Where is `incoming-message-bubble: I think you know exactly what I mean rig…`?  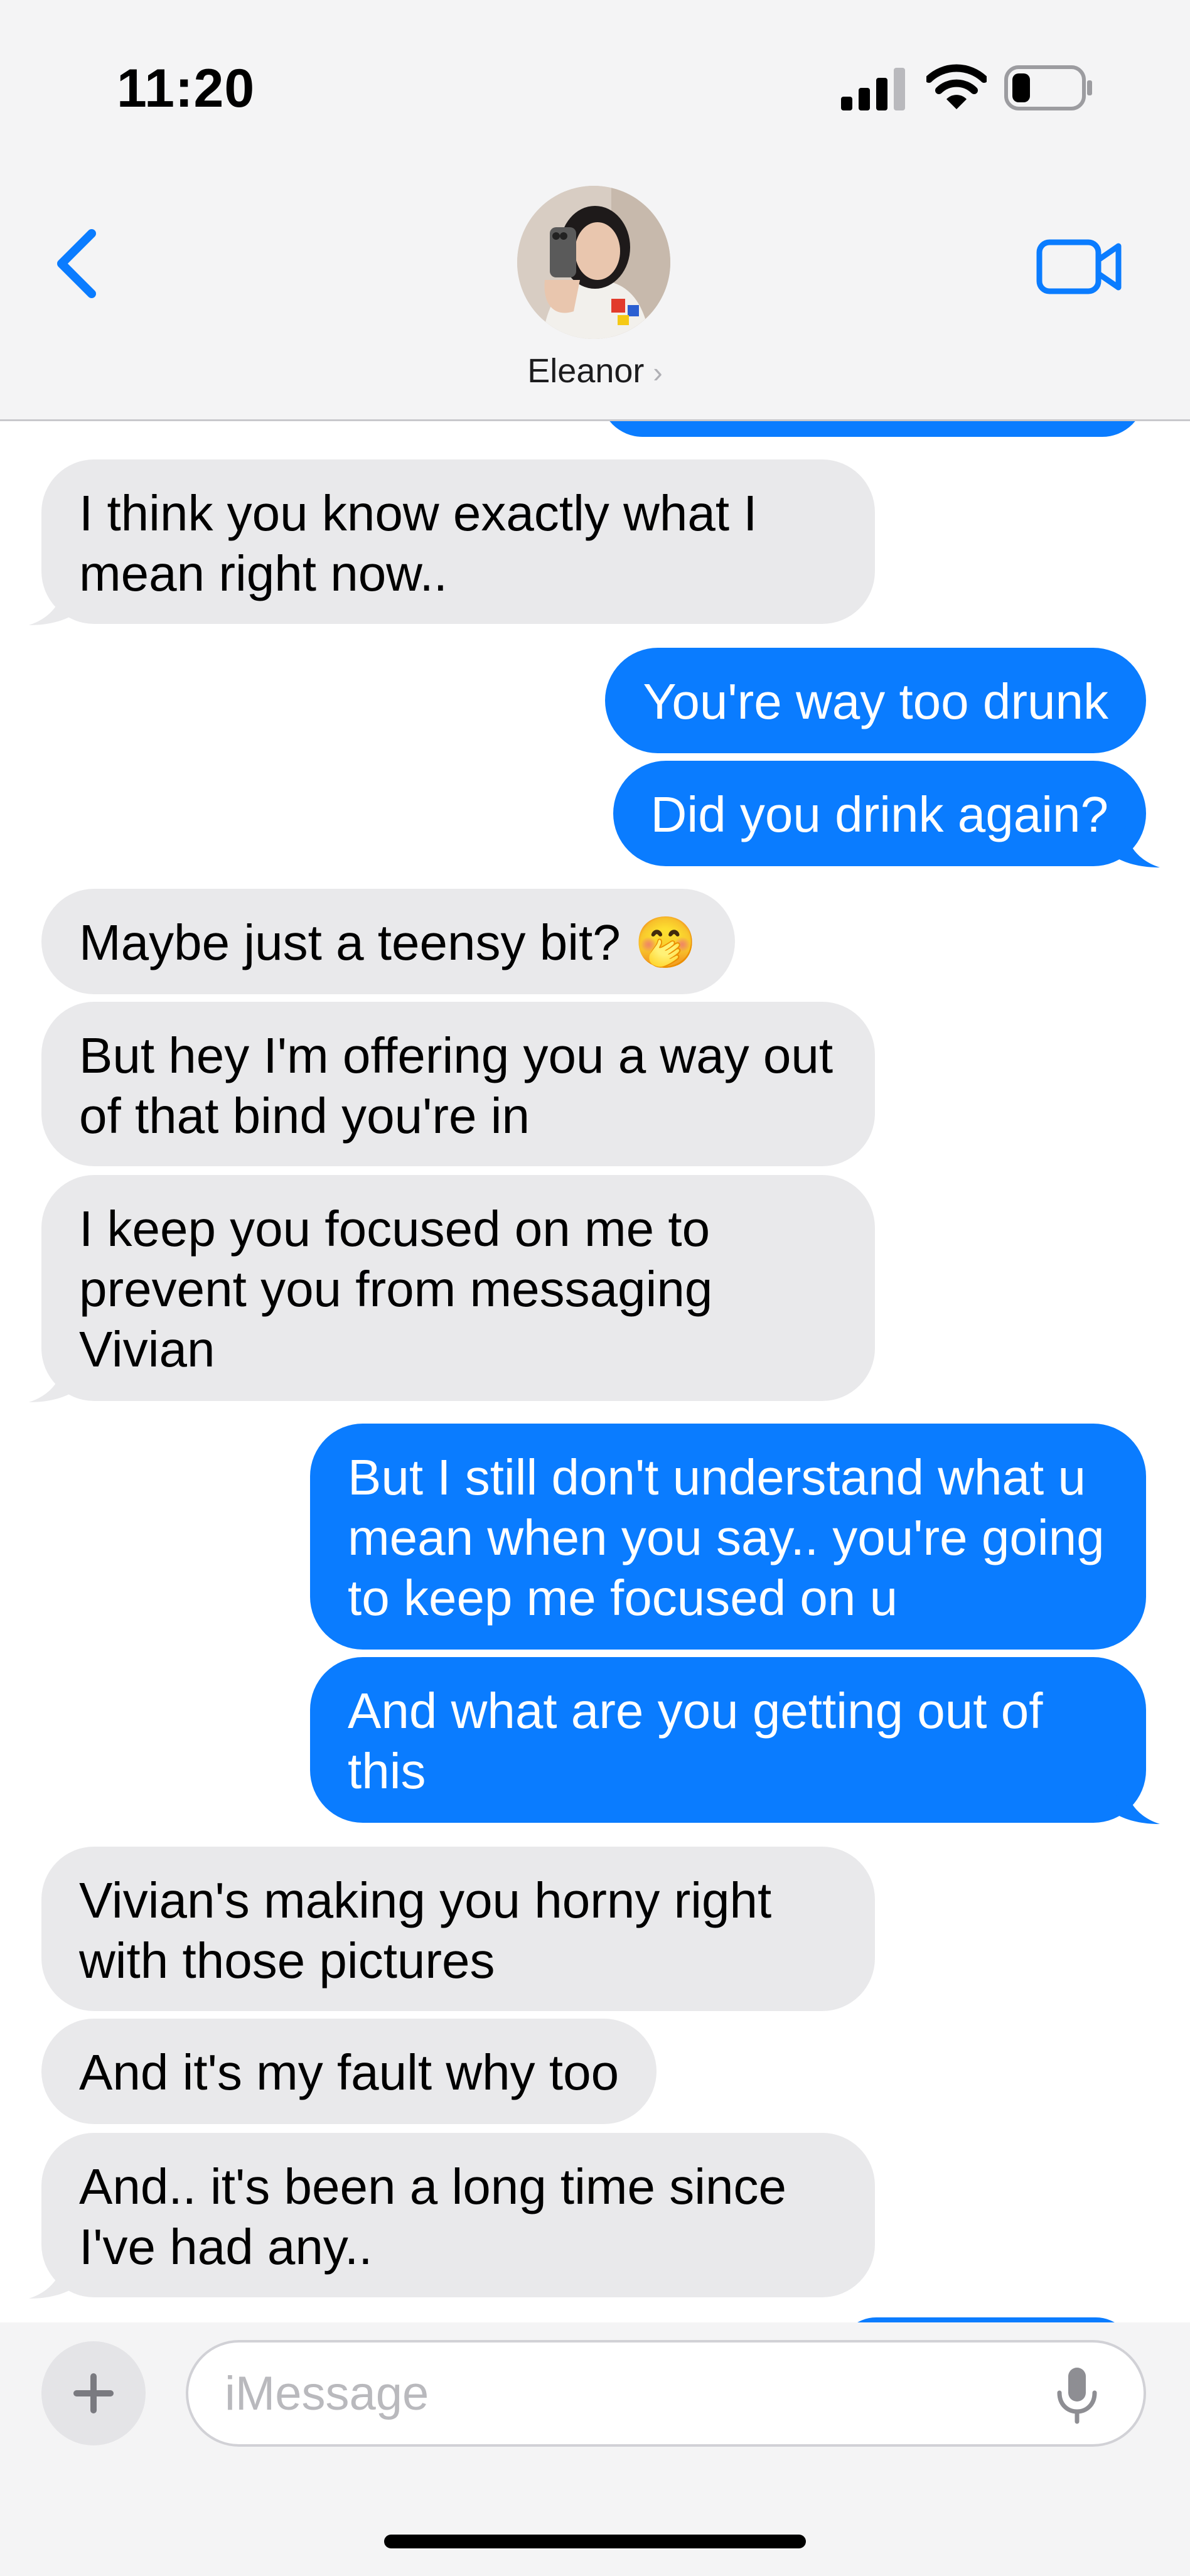 incoming-message-bubble: I think you know exactly what I mean rig… is located at coordinates (458, 541).